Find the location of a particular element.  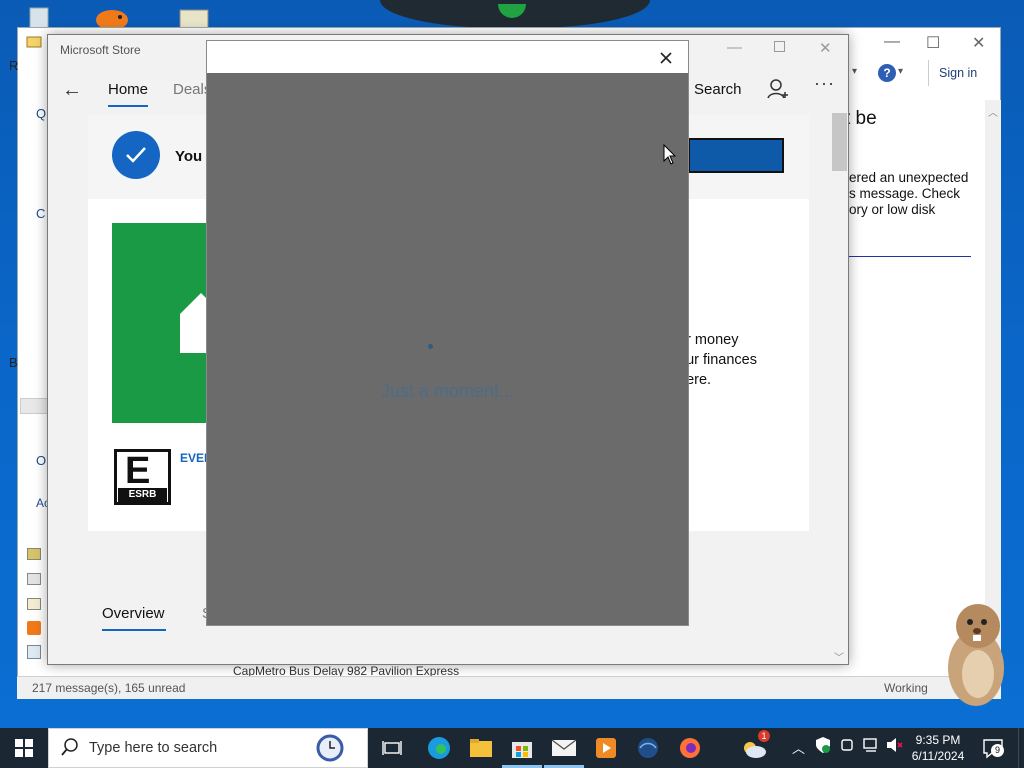

scroll-down-icon: ﹀ is located at coordinates (839, 656).